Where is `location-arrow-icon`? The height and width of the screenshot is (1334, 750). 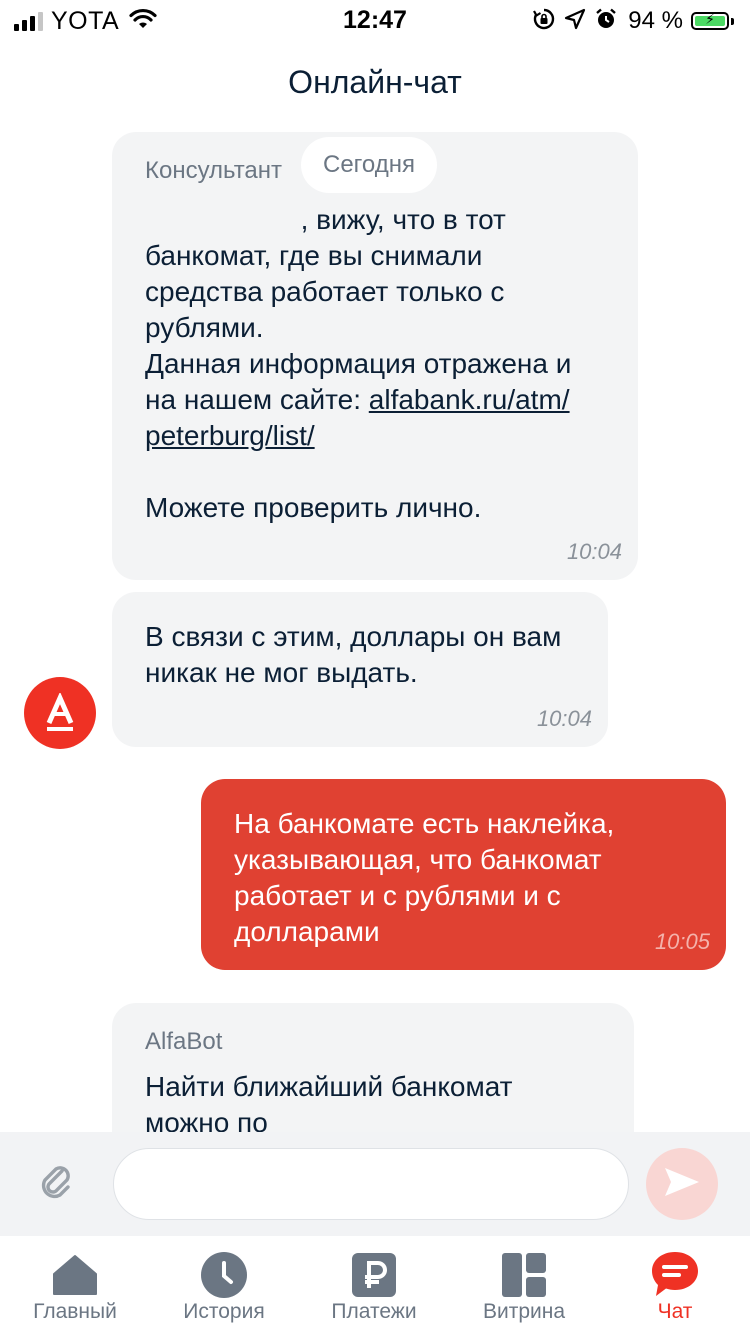 location-arrow-icon is located at coordinates (575, 21).